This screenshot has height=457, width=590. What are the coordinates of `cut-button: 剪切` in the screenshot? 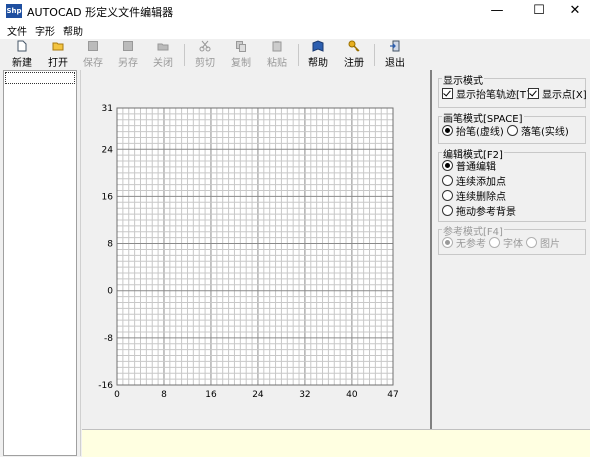 It's located at (205, 54).